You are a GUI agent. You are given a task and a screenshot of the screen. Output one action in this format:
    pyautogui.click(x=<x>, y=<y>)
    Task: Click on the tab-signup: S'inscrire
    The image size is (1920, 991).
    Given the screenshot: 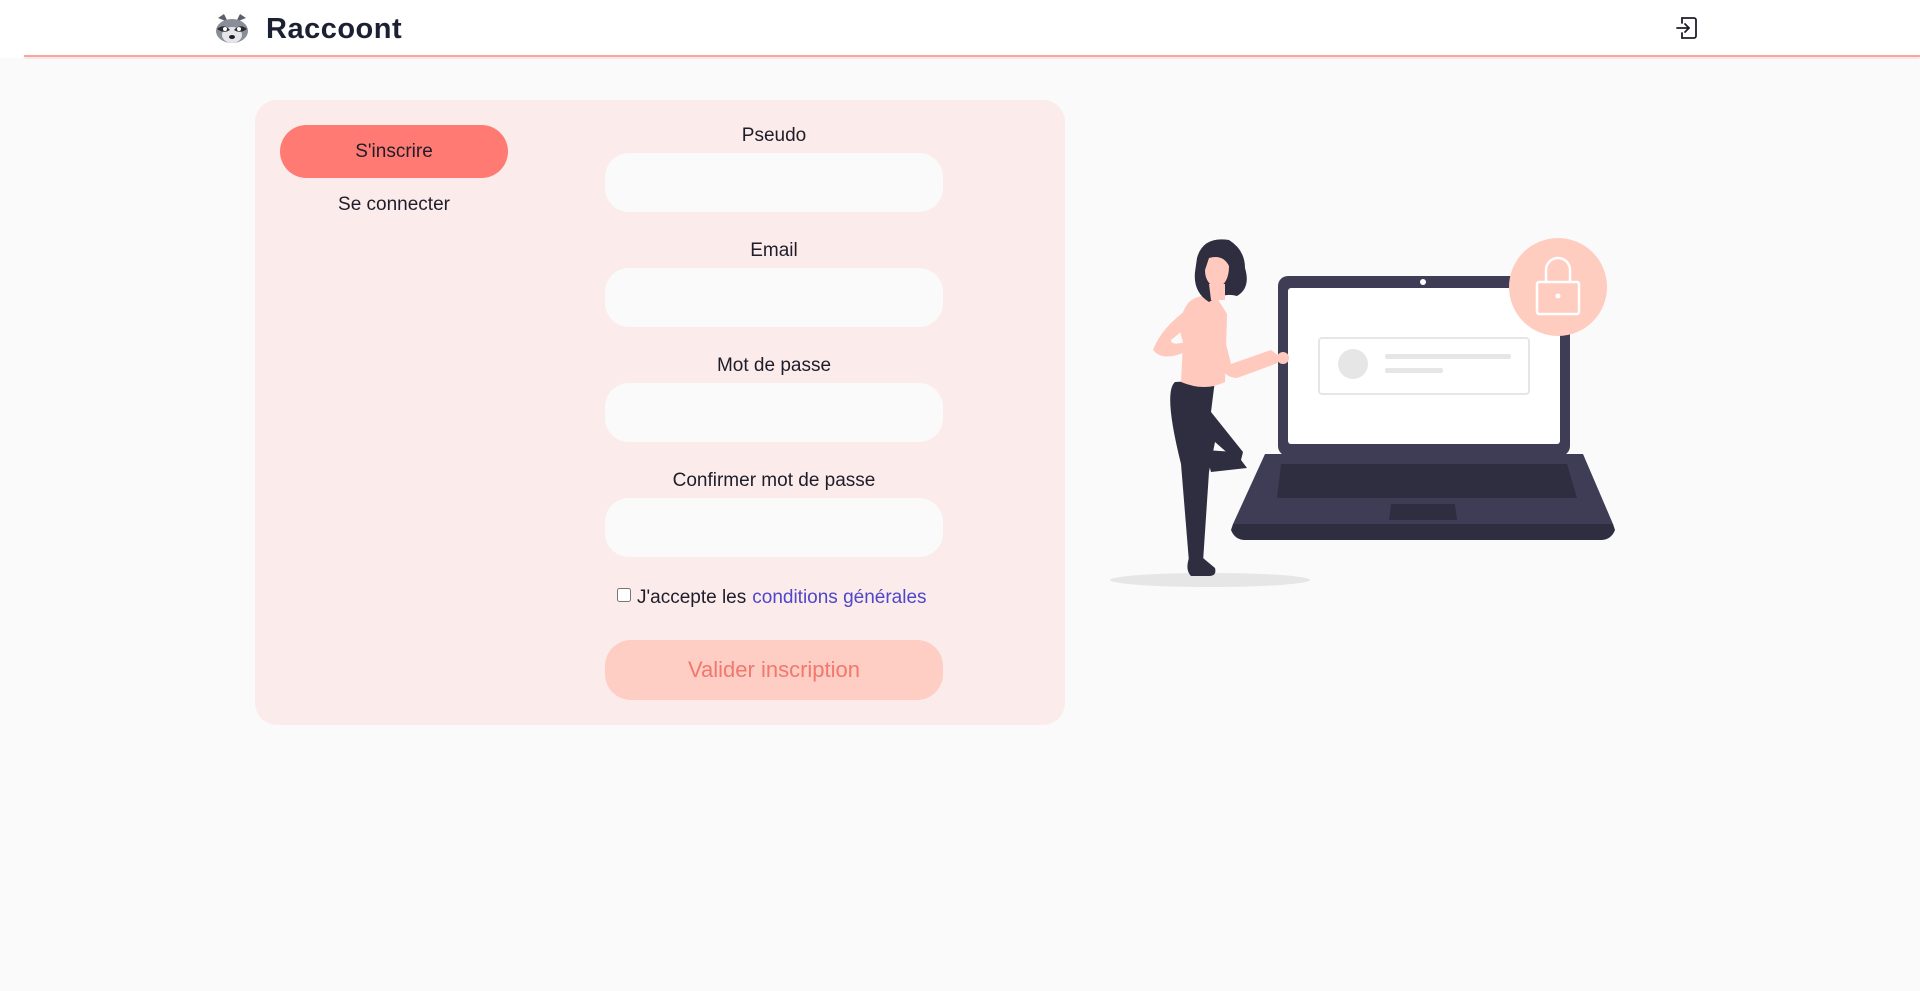 What is the action you would take?
    pyautogui.click(x=394, y=151)
    